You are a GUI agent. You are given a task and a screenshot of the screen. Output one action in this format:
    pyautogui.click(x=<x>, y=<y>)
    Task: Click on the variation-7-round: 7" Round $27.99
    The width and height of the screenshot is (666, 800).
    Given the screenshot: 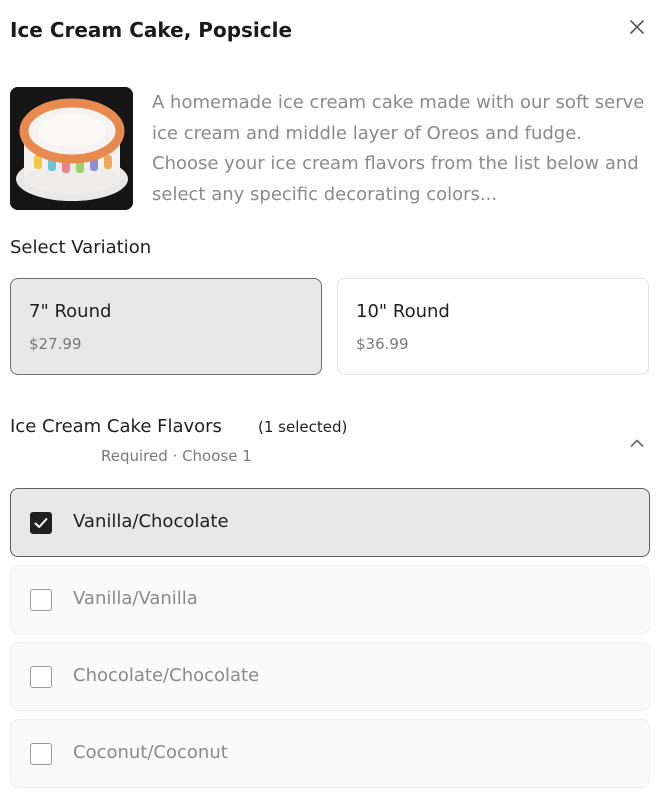 What is the action you would take?
    pyautogui.click(x=166, y=326)
    